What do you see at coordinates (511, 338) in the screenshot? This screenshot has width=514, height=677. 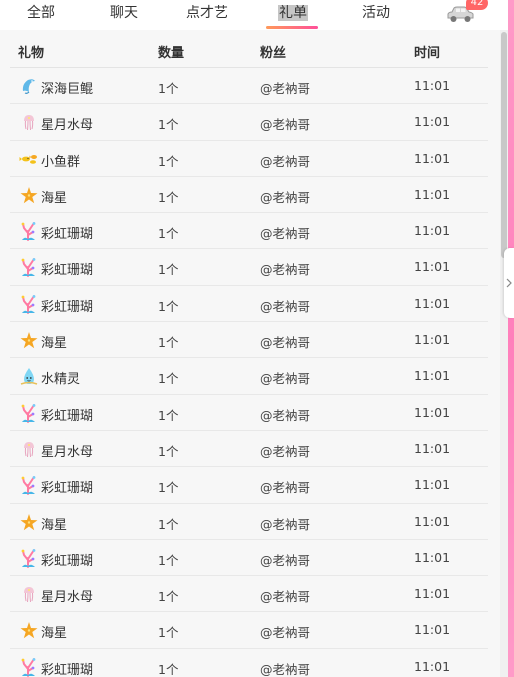 I see `side-strip` at bounding box center [511, 338].